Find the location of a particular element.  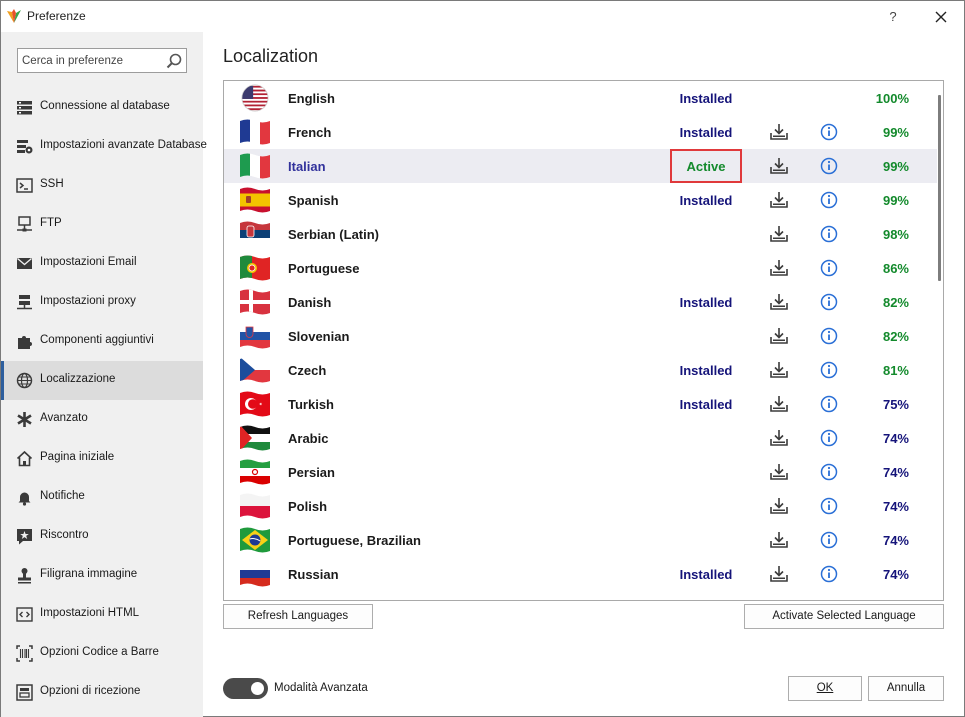

language-row-danish: Danish Installed 82% is located at coordinates (580, 302).